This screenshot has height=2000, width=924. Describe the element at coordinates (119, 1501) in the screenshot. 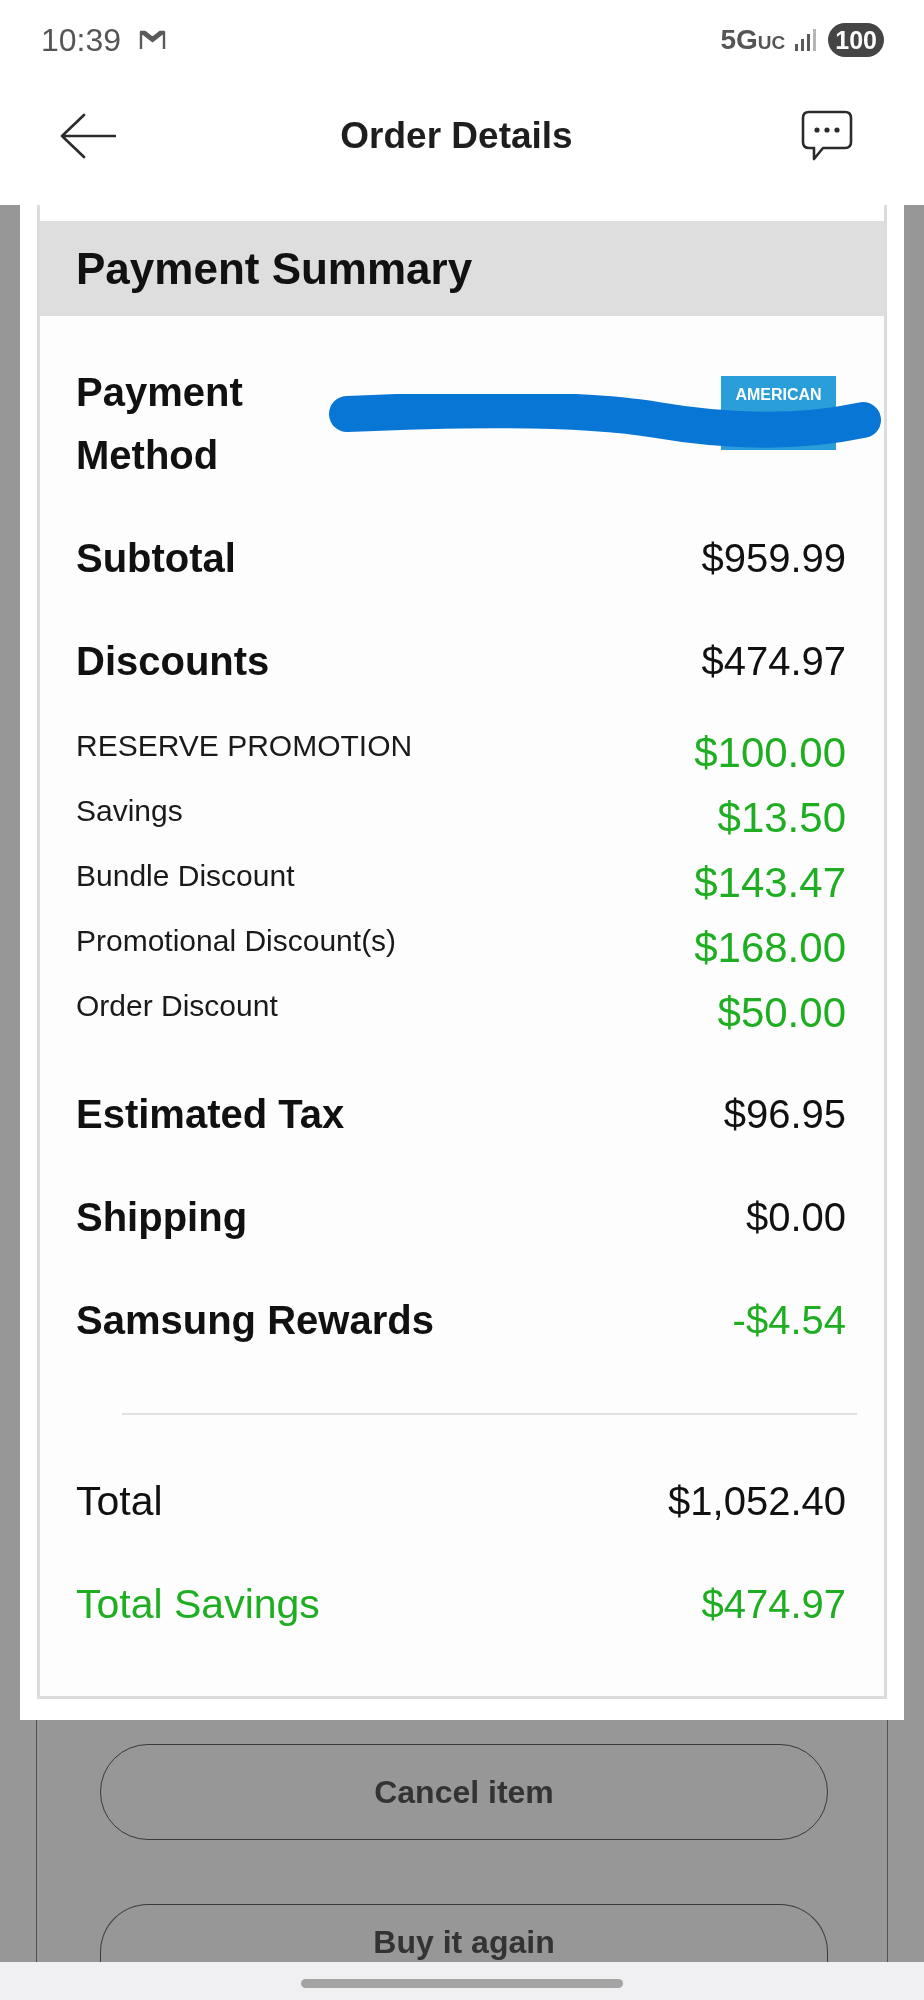

I see `row-label: Total` at that location.